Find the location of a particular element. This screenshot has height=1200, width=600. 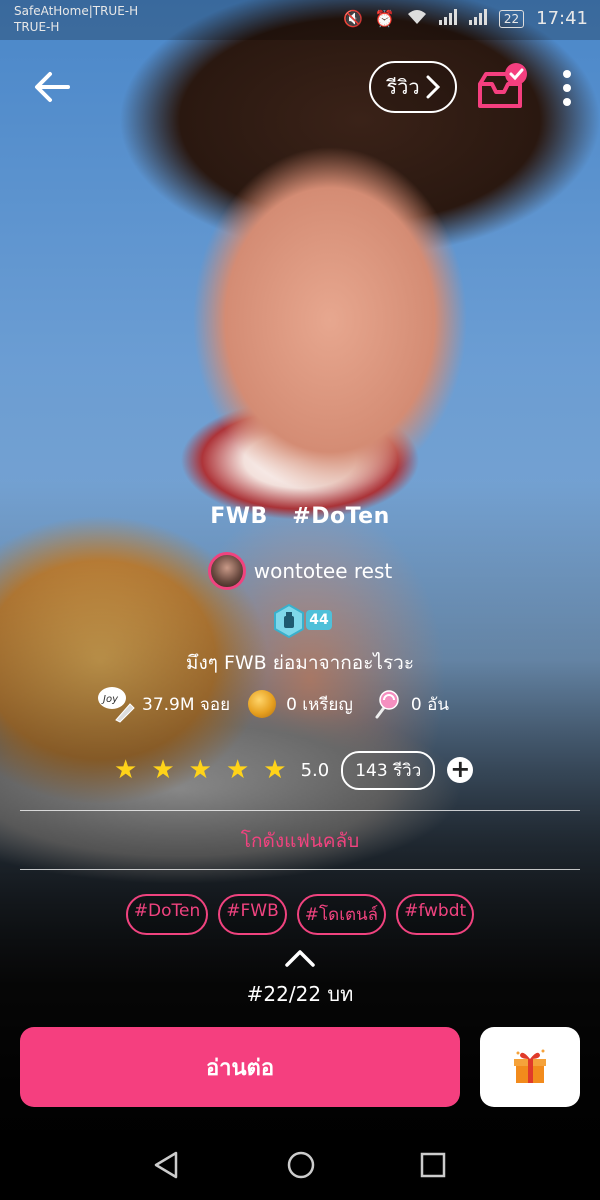

rating-row: ★ ★ ★ ★ ★ 5.0 143 รีวิว + is located at coordinates (314, 770).